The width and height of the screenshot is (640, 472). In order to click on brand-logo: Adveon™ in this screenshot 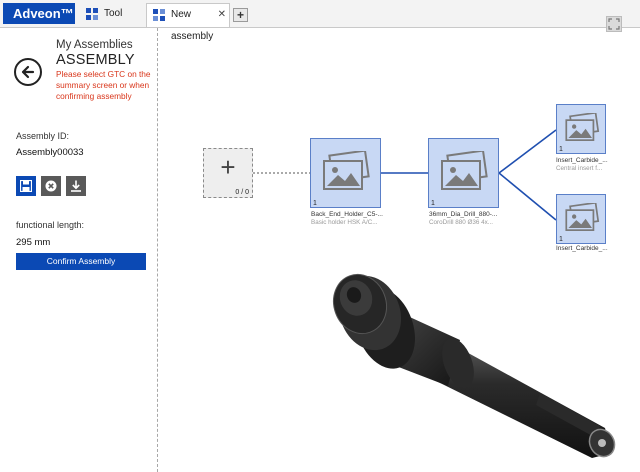, I will do `click(39, 13)`.